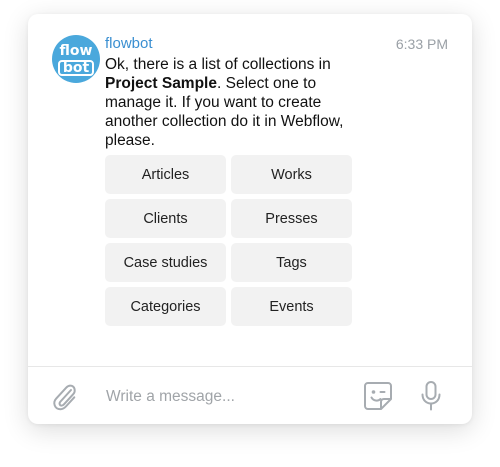  I want to click on project-name: Project Sample, so click(161, 83).